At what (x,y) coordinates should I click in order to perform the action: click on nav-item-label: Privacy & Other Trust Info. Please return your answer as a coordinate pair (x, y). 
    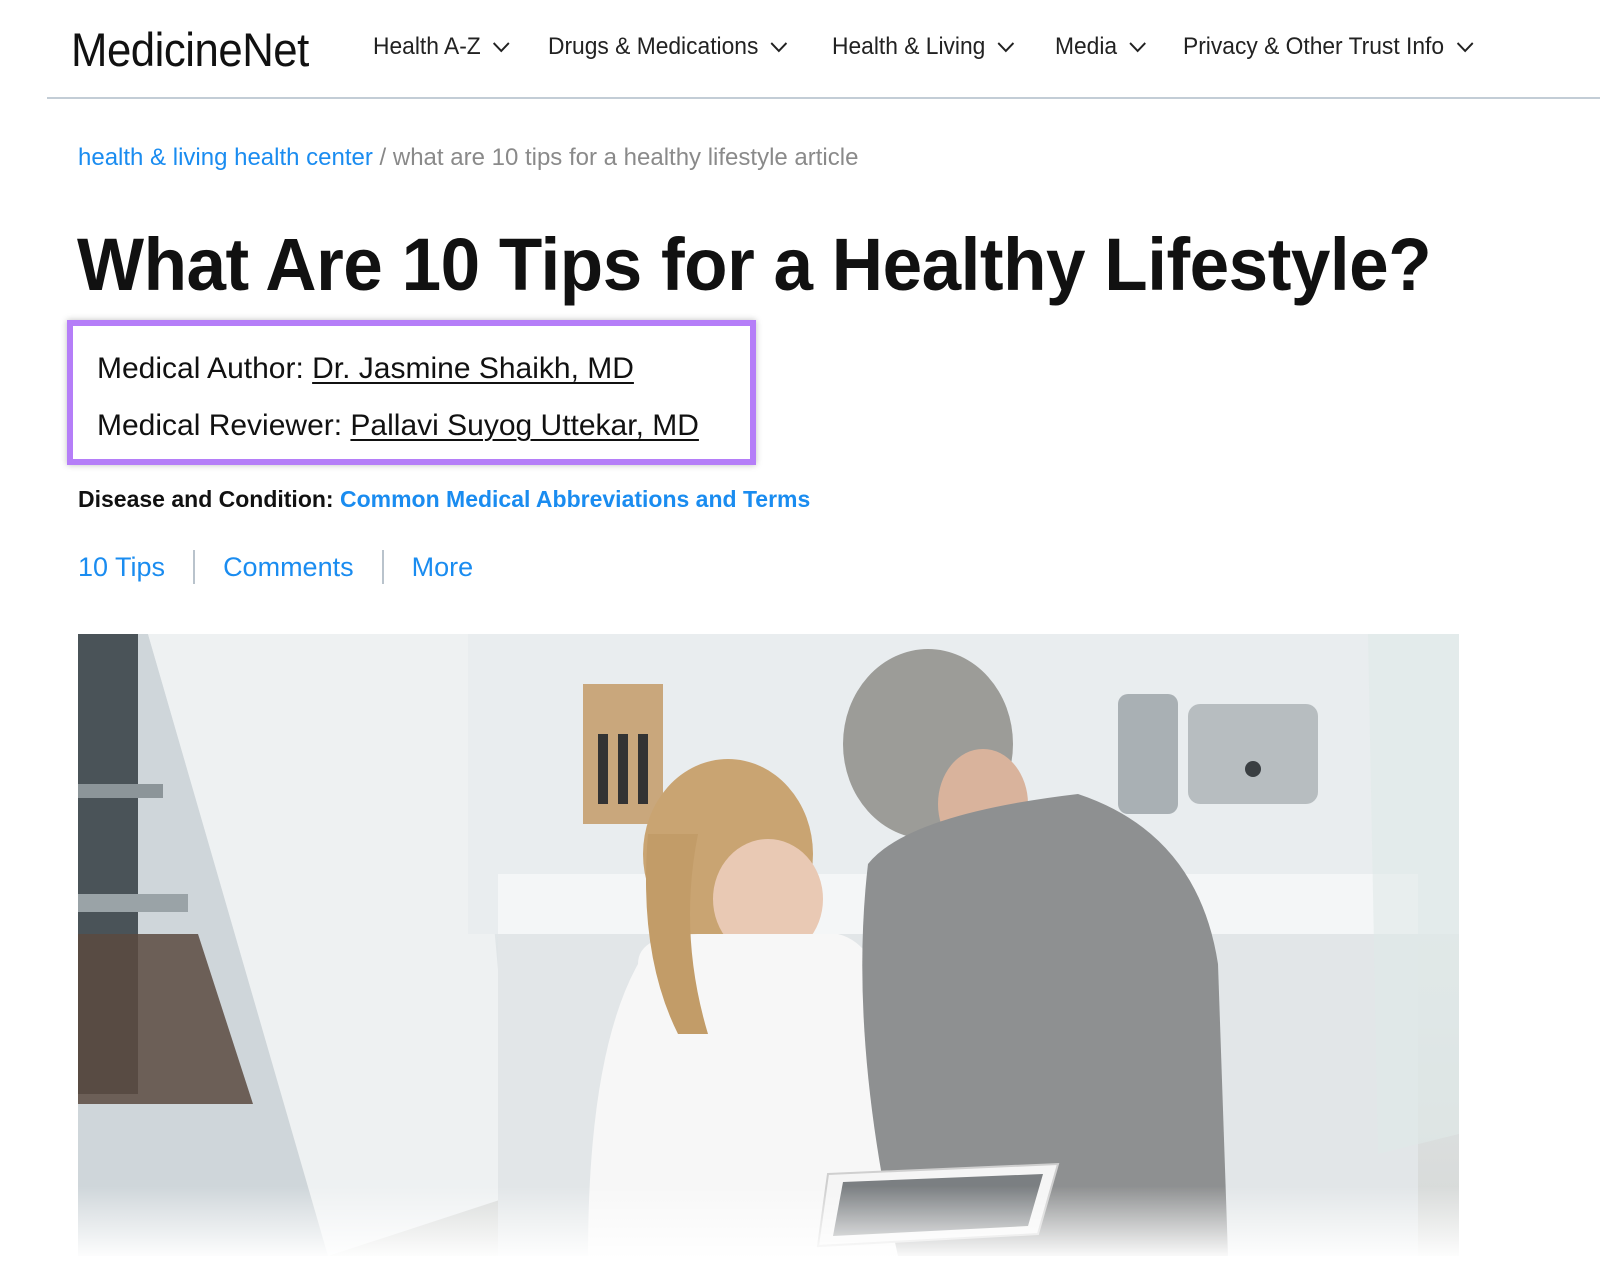
    Looking at the image, I should click on (1313, 46).